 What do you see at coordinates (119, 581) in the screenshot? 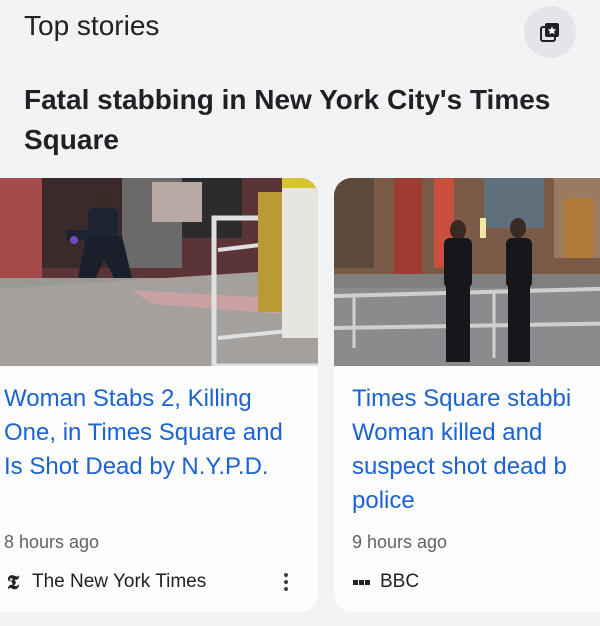
I see `news-card-source-name: The New York Times` at bounding box center [119, 581].